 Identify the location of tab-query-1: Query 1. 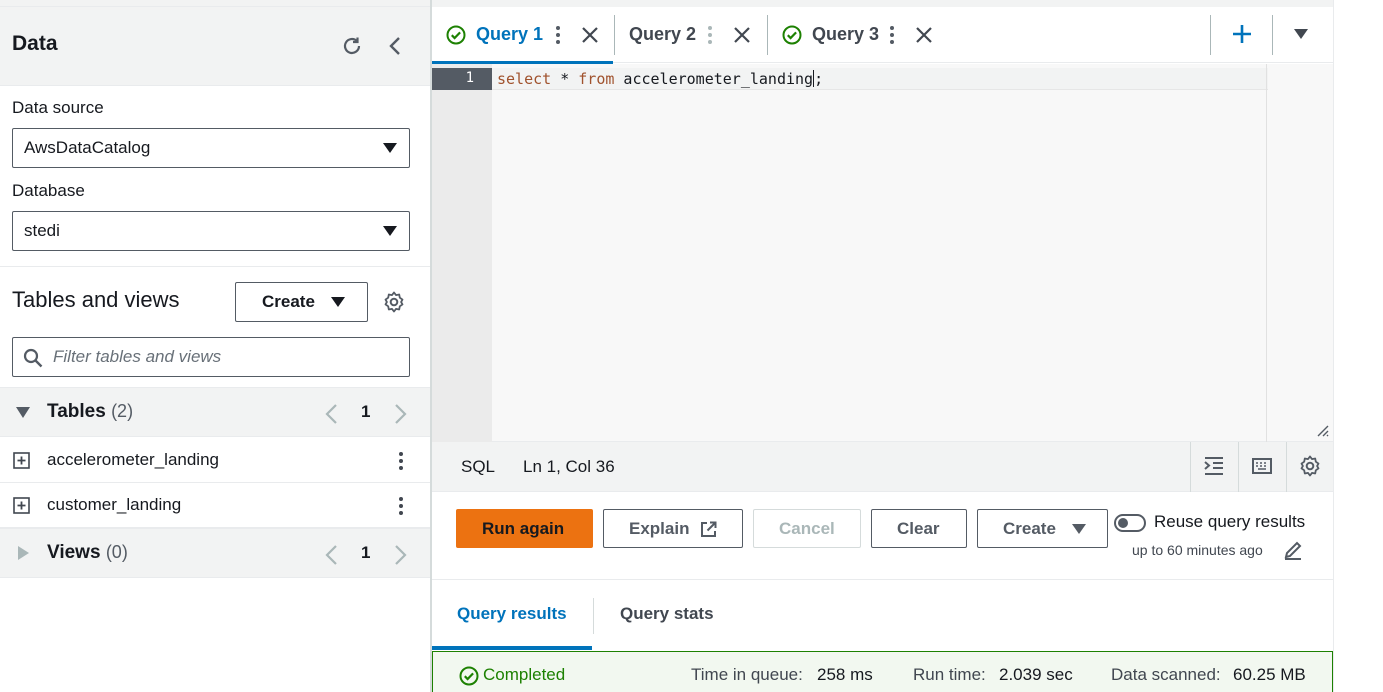
(522, 35).